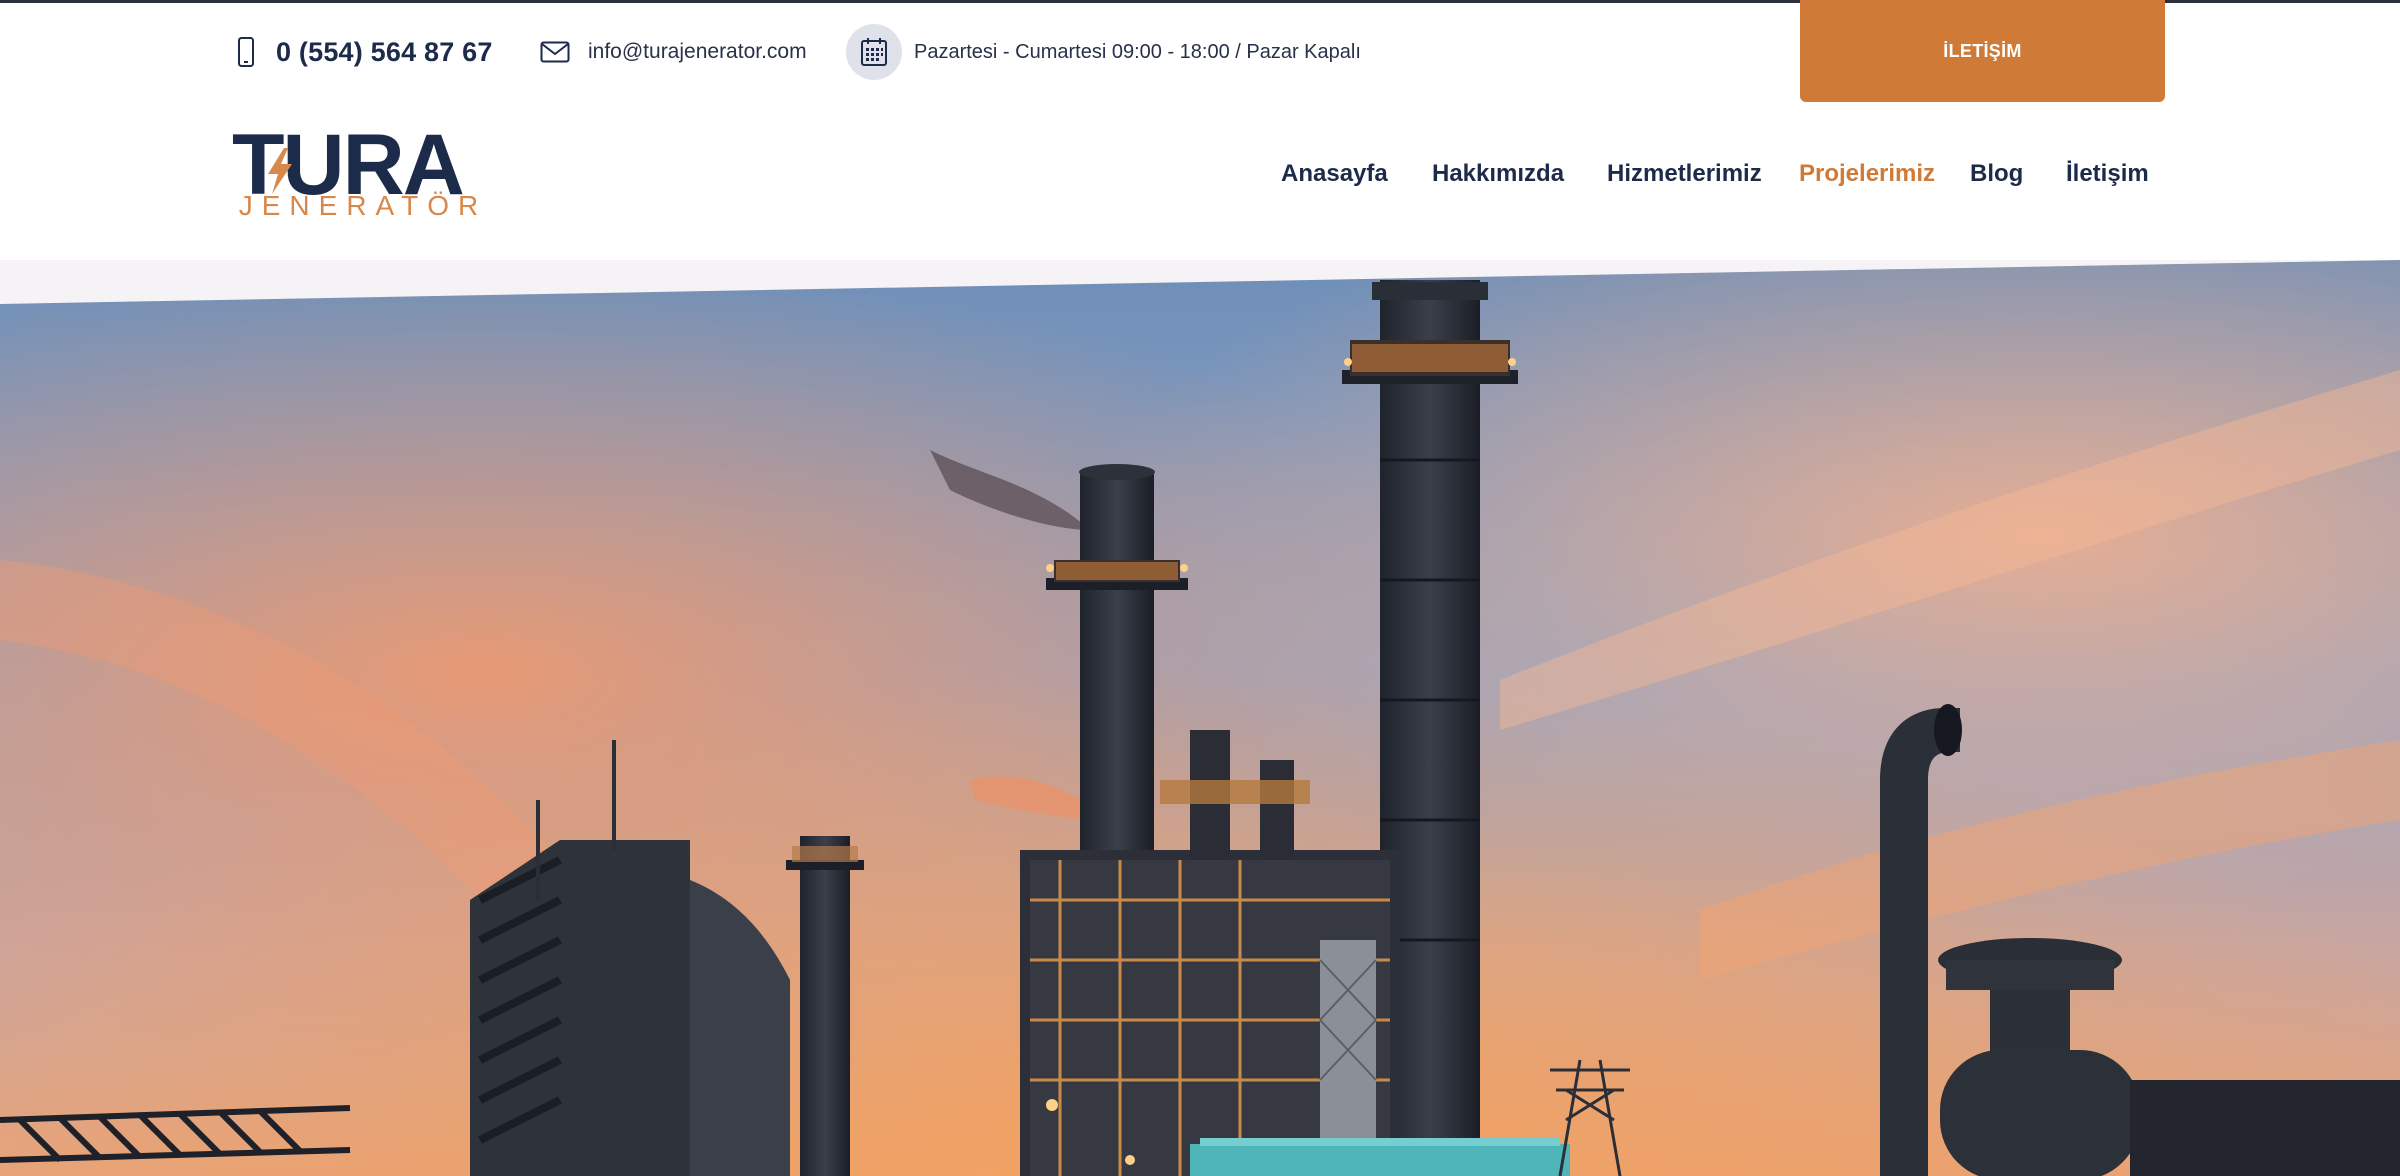 This screenshot has height=1176, width=2400. I want to click on calendar-icon, so click(874, 52).